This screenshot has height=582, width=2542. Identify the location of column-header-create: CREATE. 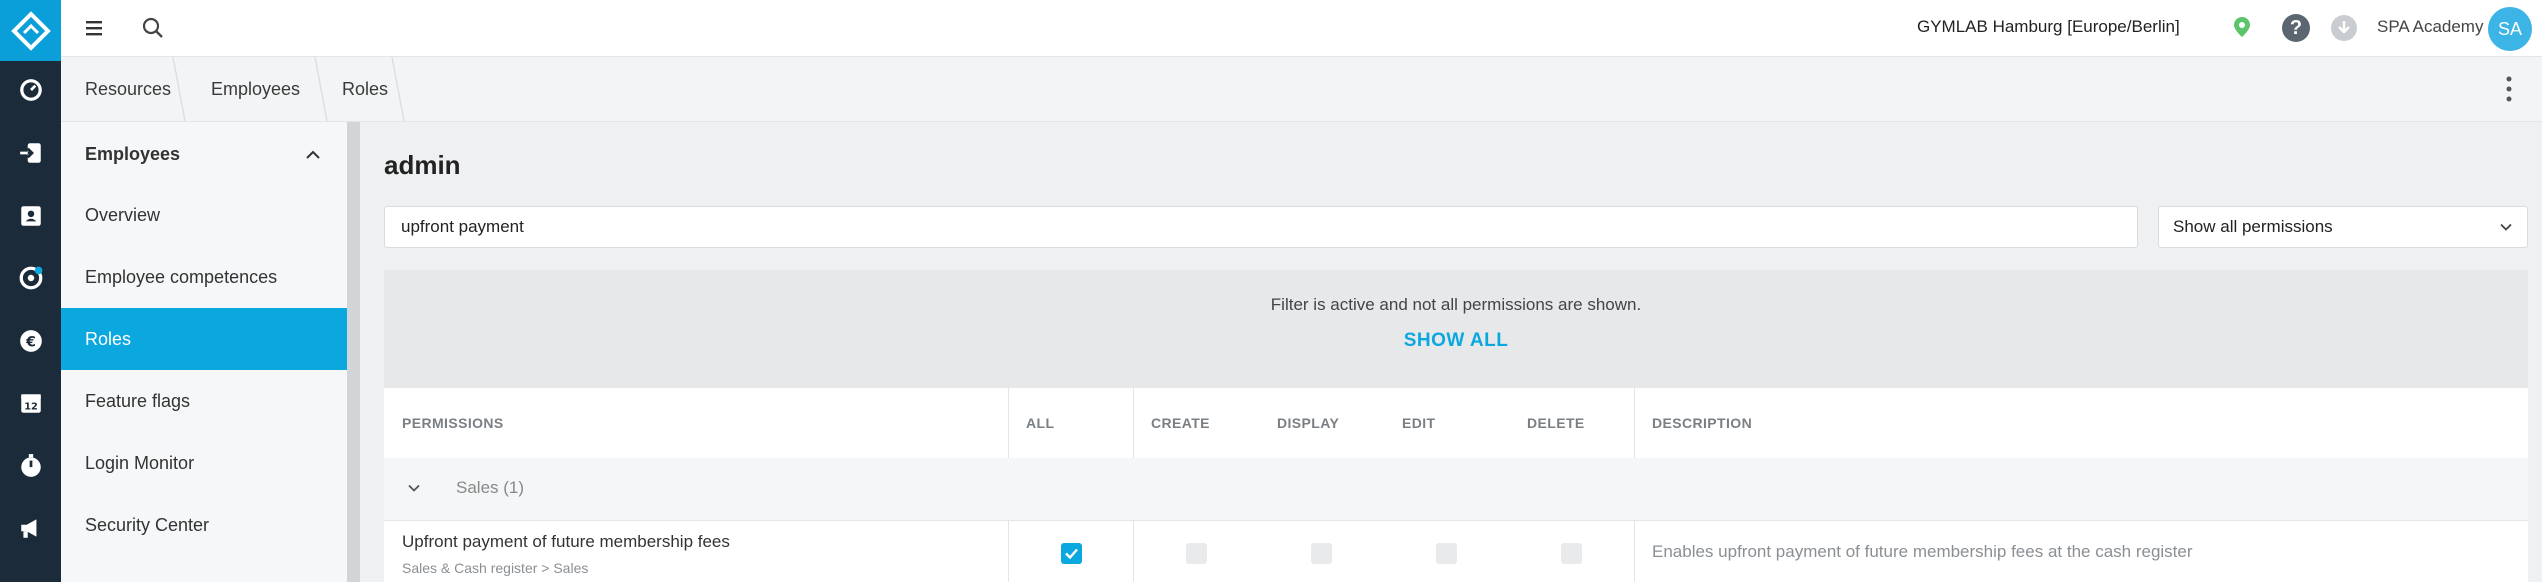
(1180, 423).